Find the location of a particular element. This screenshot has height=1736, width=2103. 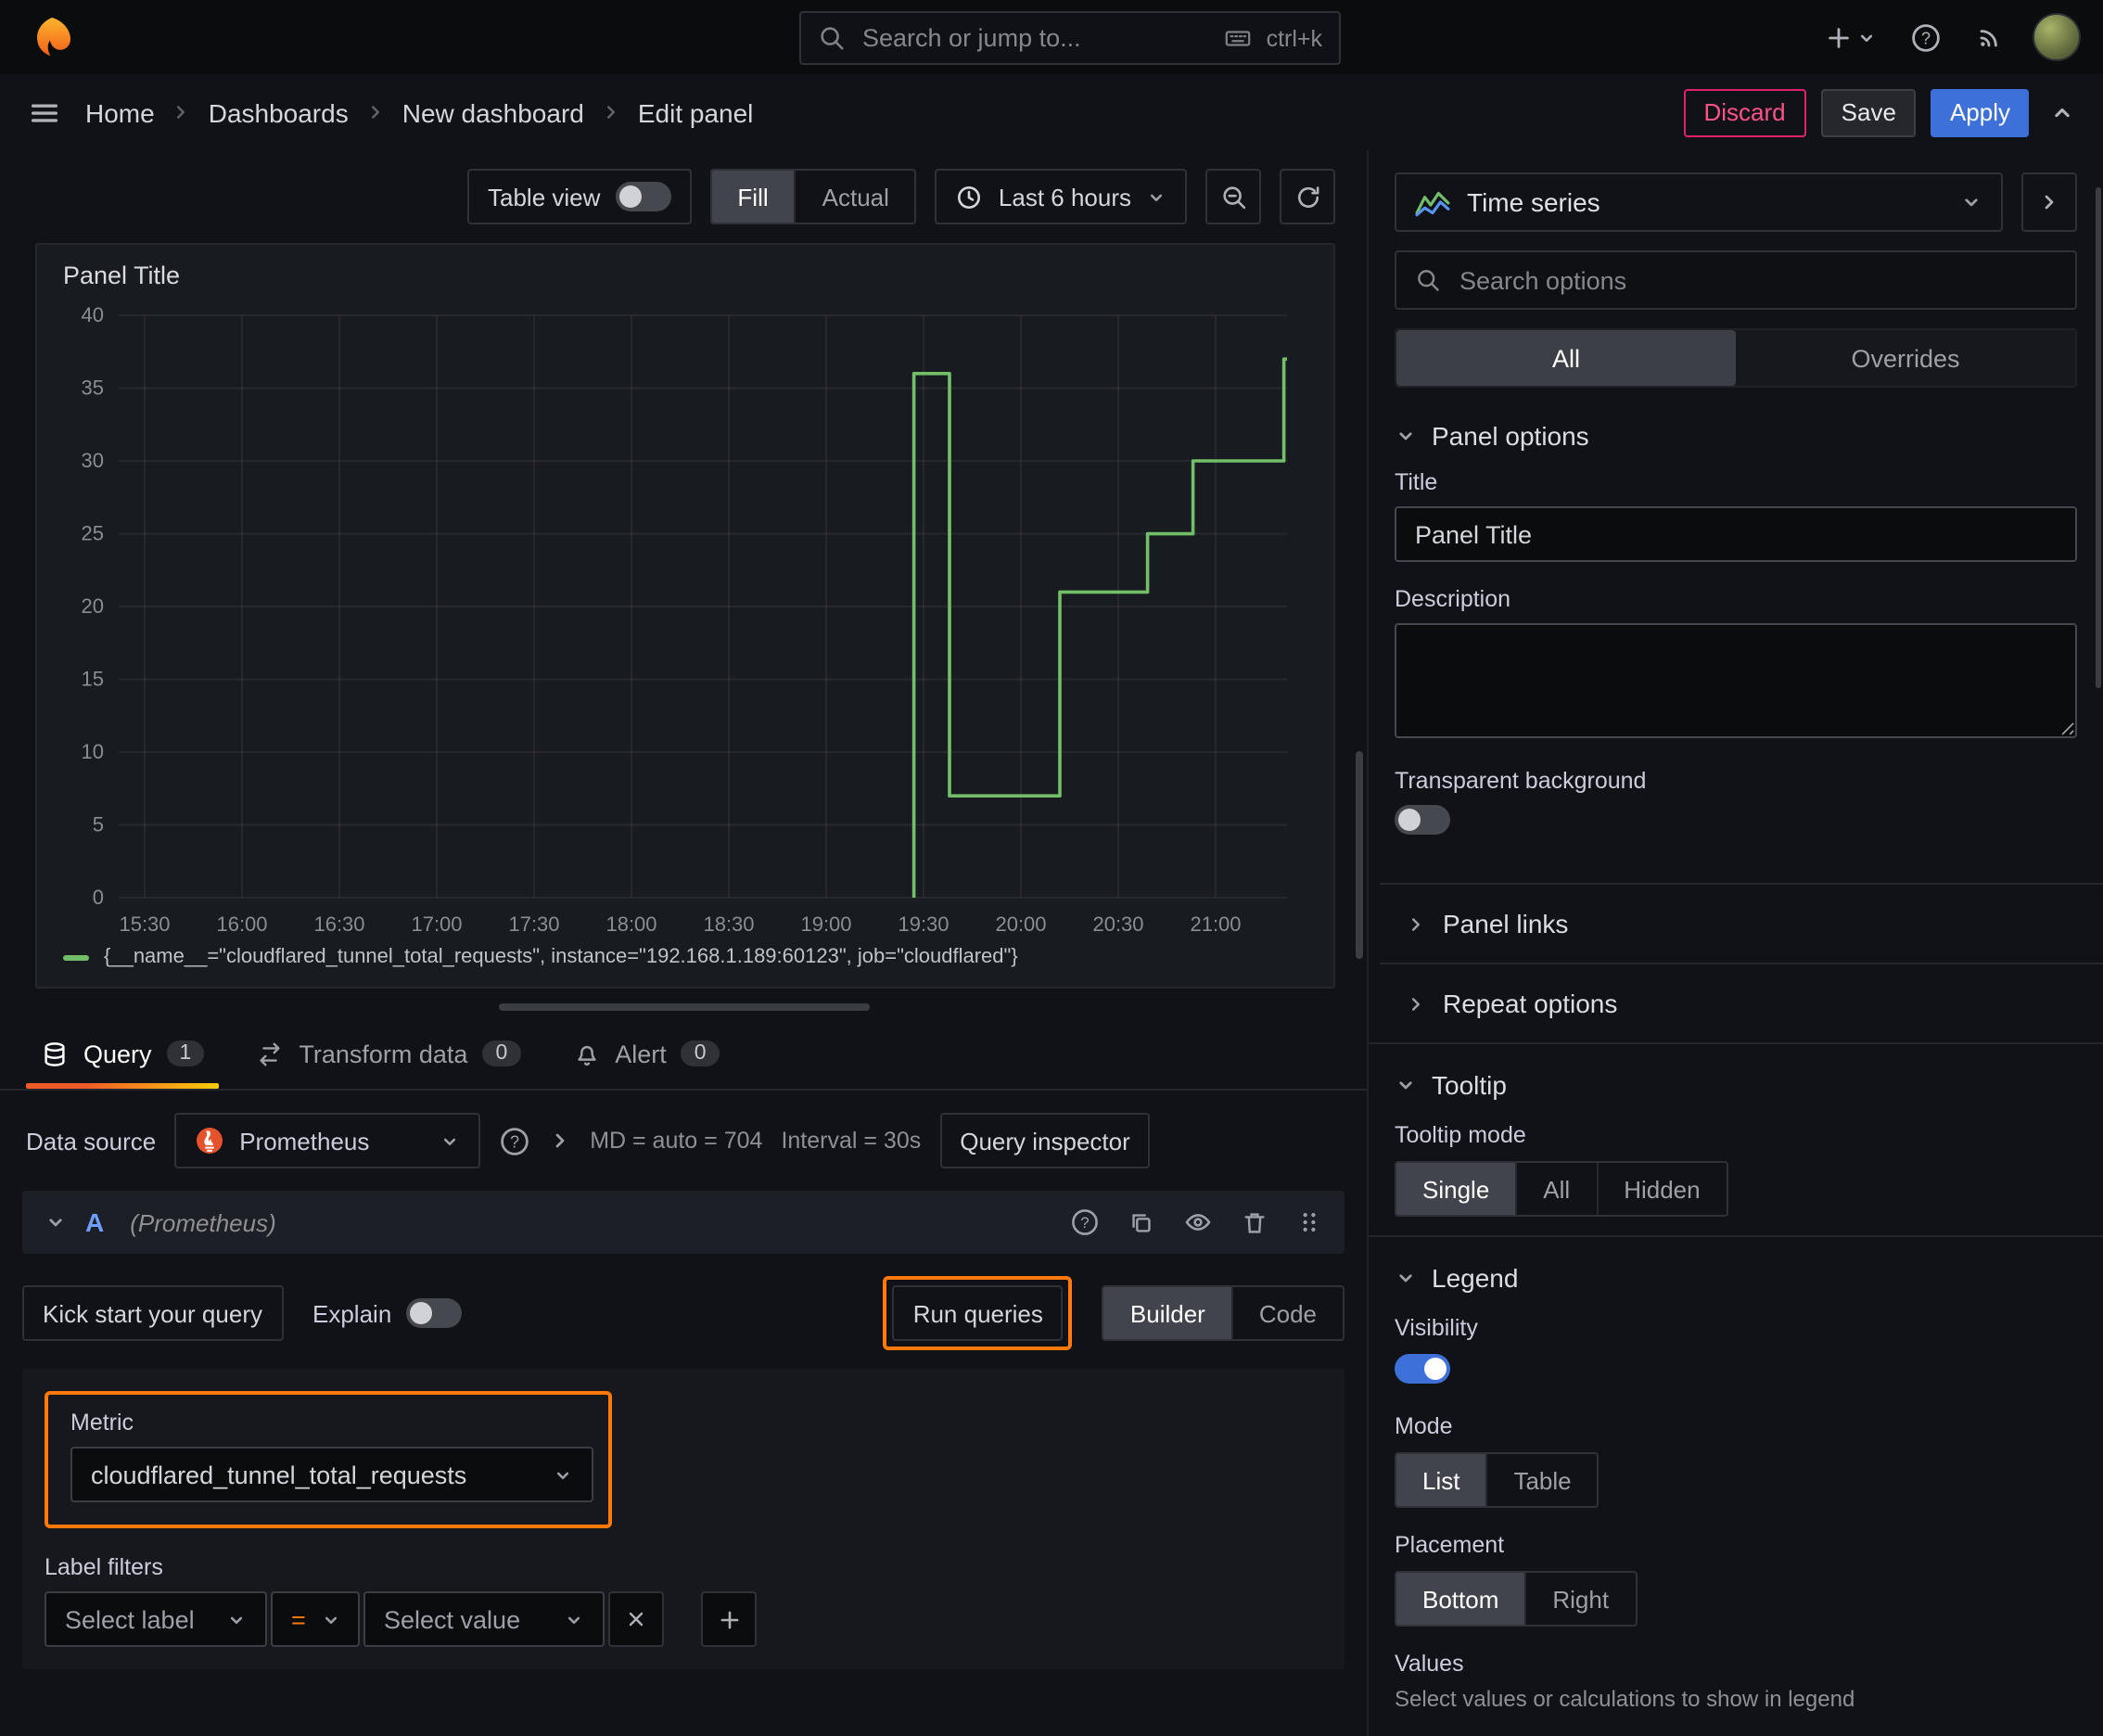

panel-title-input is located at coordinates (1736, 534).